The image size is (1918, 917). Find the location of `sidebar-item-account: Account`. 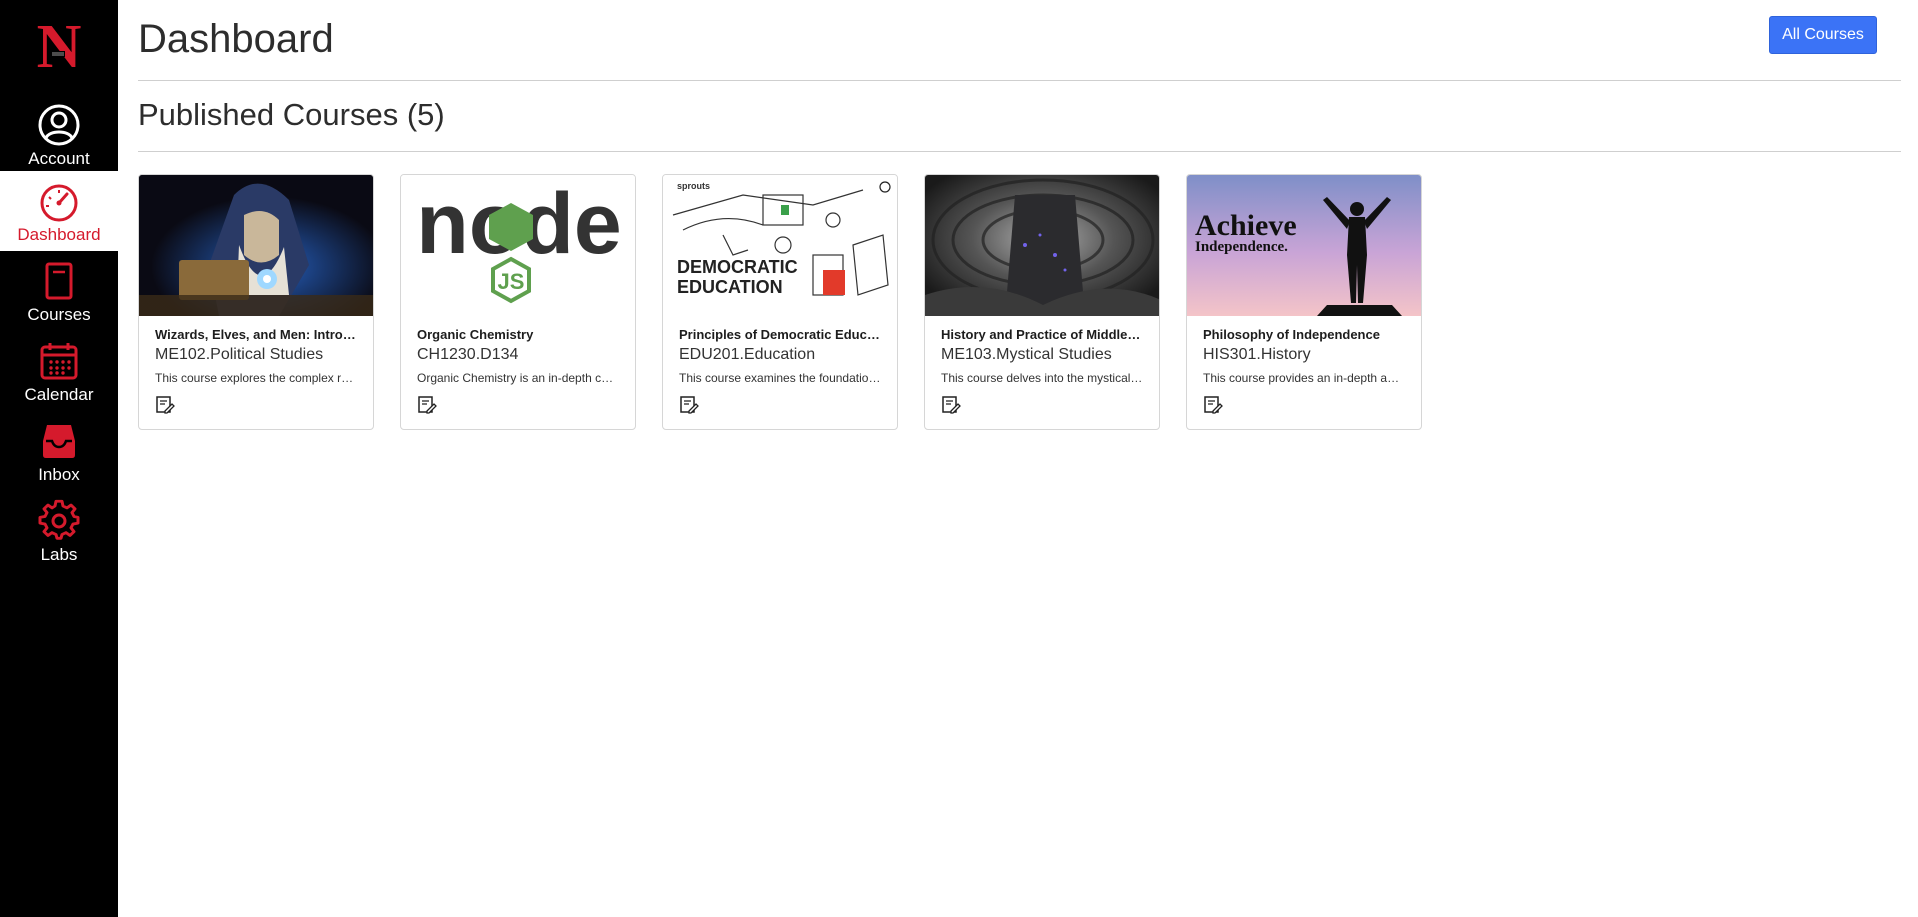

sidebar-item-account: Account is located at coordinates (59, 135).